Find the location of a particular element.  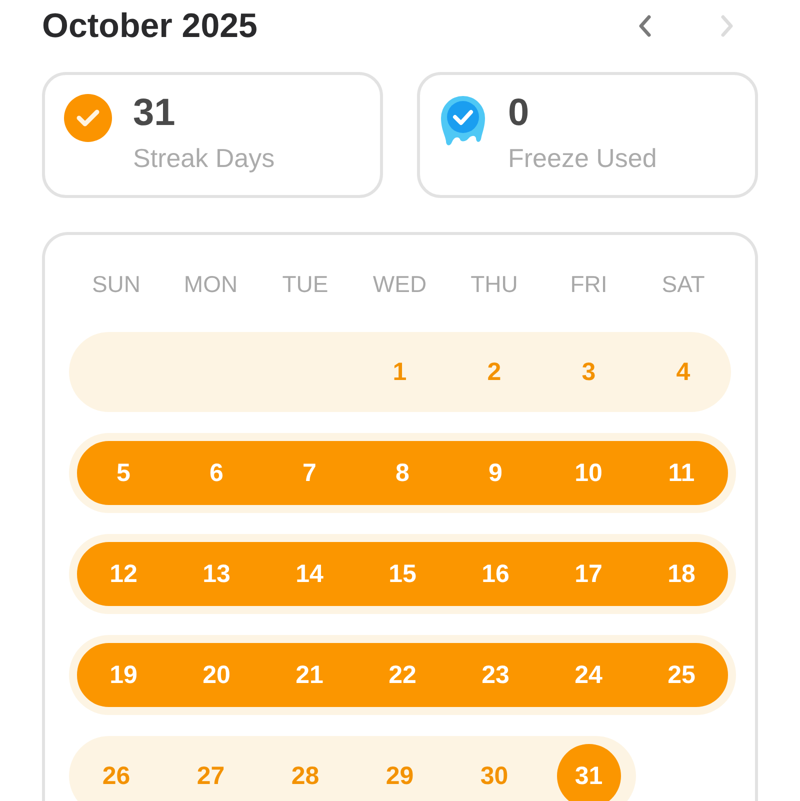

calendar-day: 17 is located at coordinates (588, 574).